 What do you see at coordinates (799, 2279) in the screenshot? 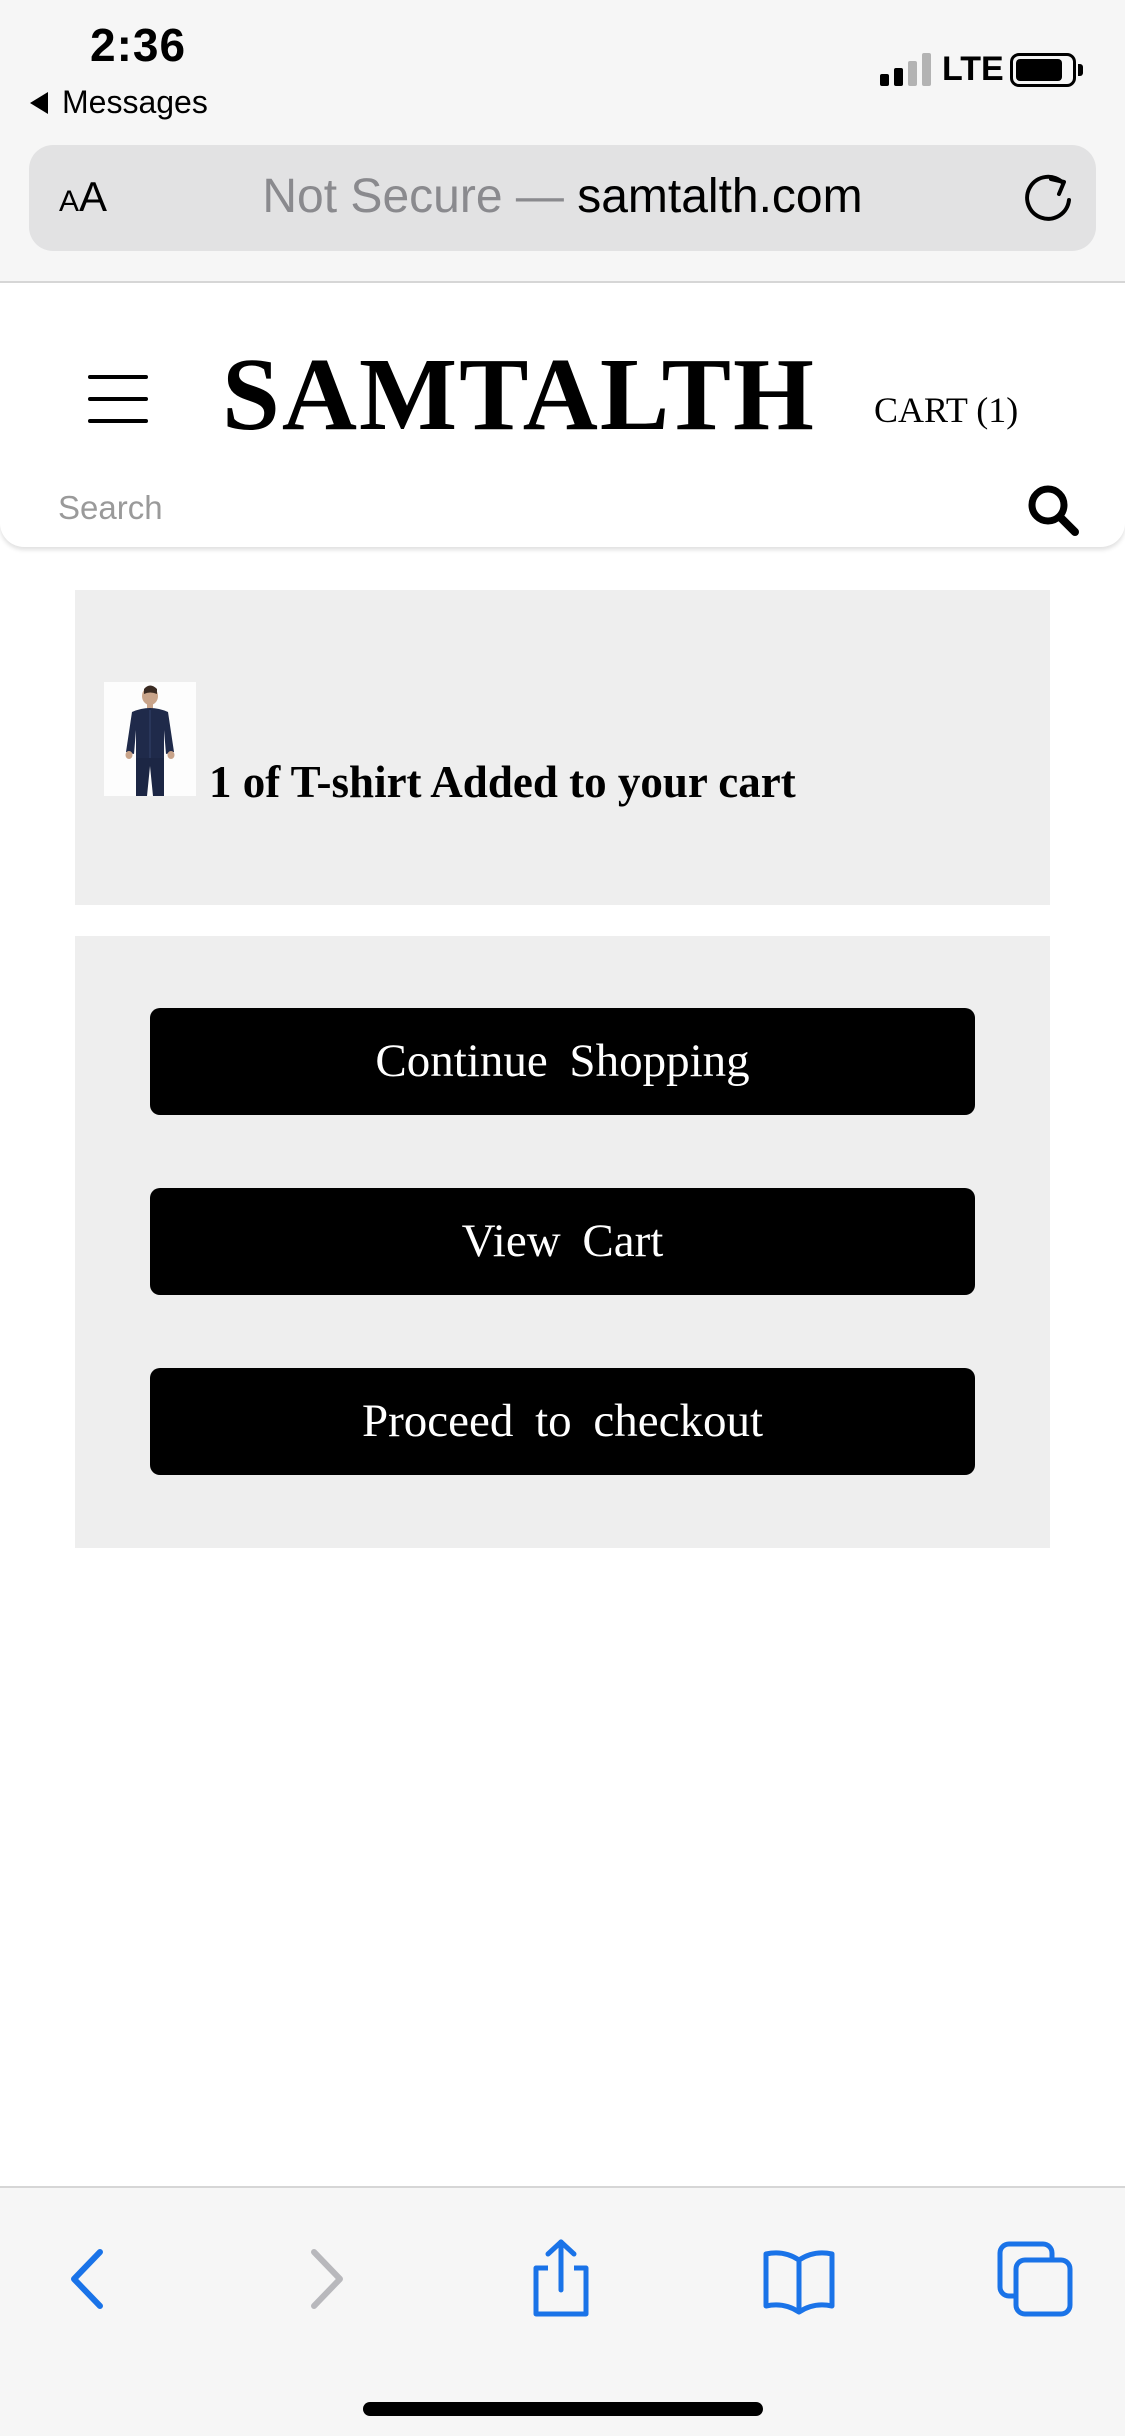
I see `bookmarks-icon` at bounding box center [799, 2279].